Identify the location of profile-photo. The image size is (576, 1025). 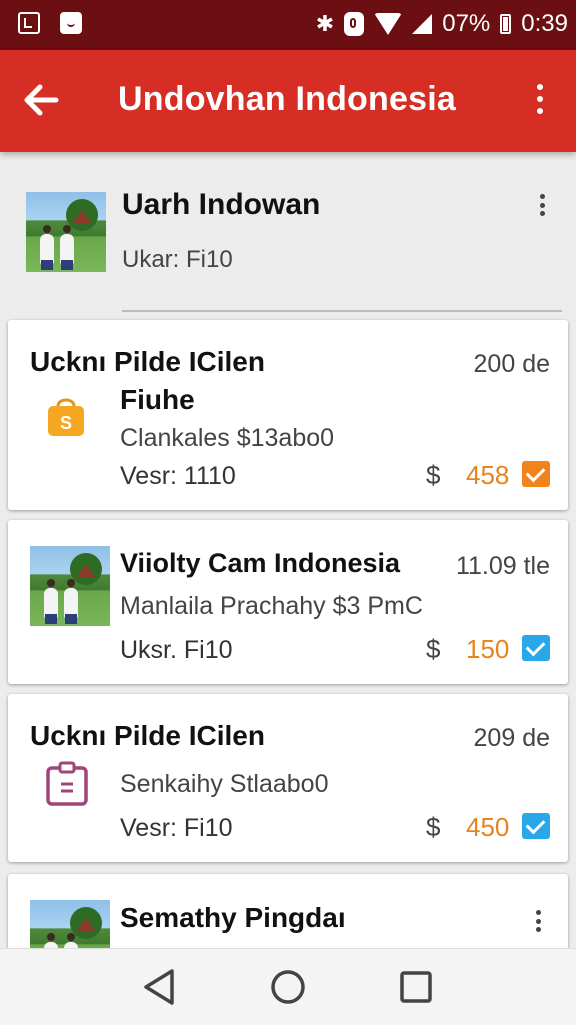
(66, 232).